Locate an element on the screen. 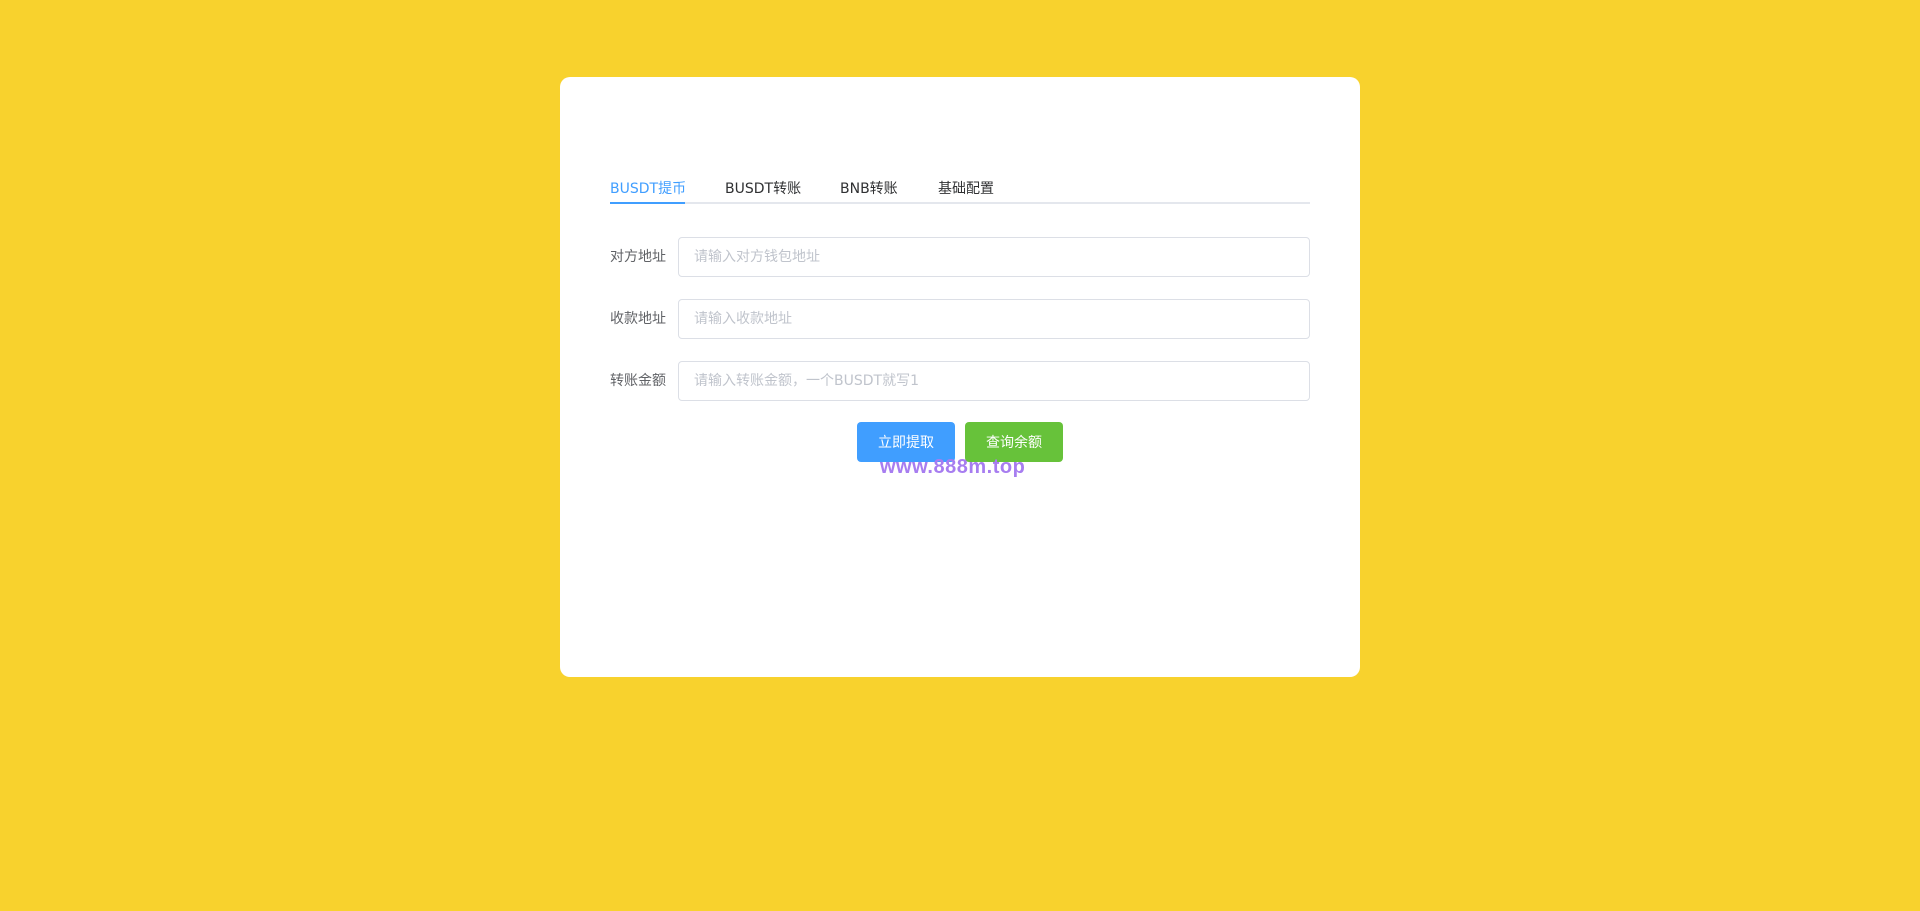 This screenshot has height=911, width=1920. counterparty-address-label: 对方地址 is located at coordinates (638, 257).